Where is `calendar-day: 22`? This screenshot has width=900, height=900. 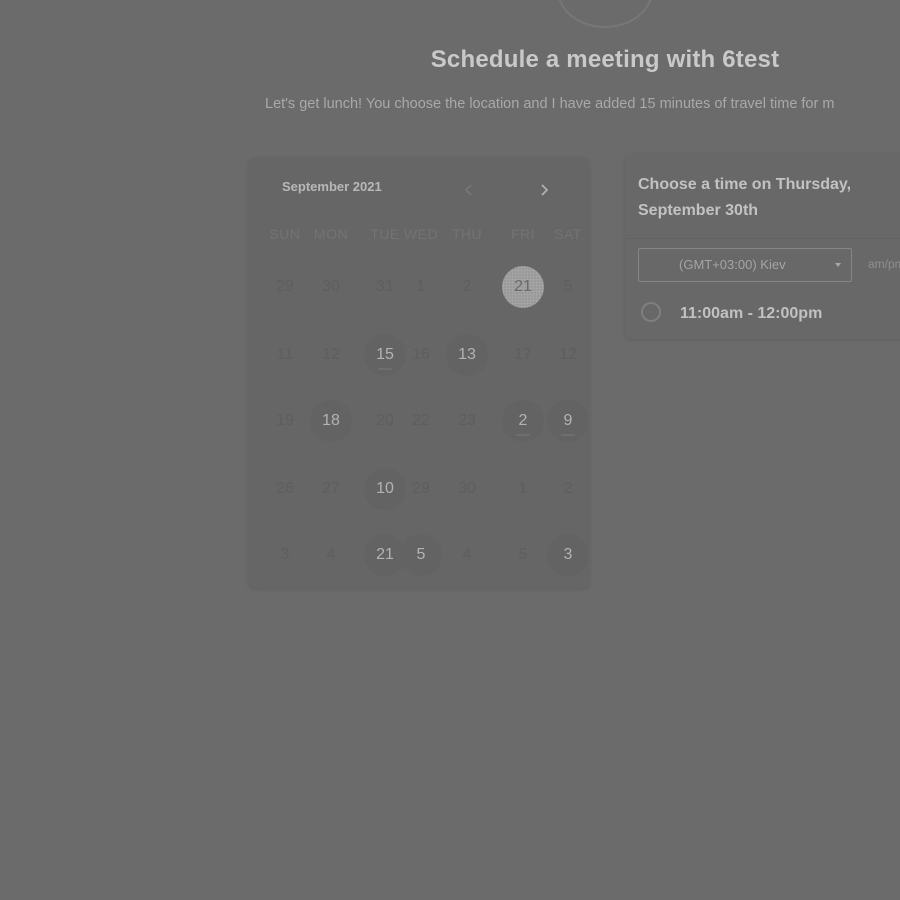 calendar-day: 22 is located at coordinates (421, 421).